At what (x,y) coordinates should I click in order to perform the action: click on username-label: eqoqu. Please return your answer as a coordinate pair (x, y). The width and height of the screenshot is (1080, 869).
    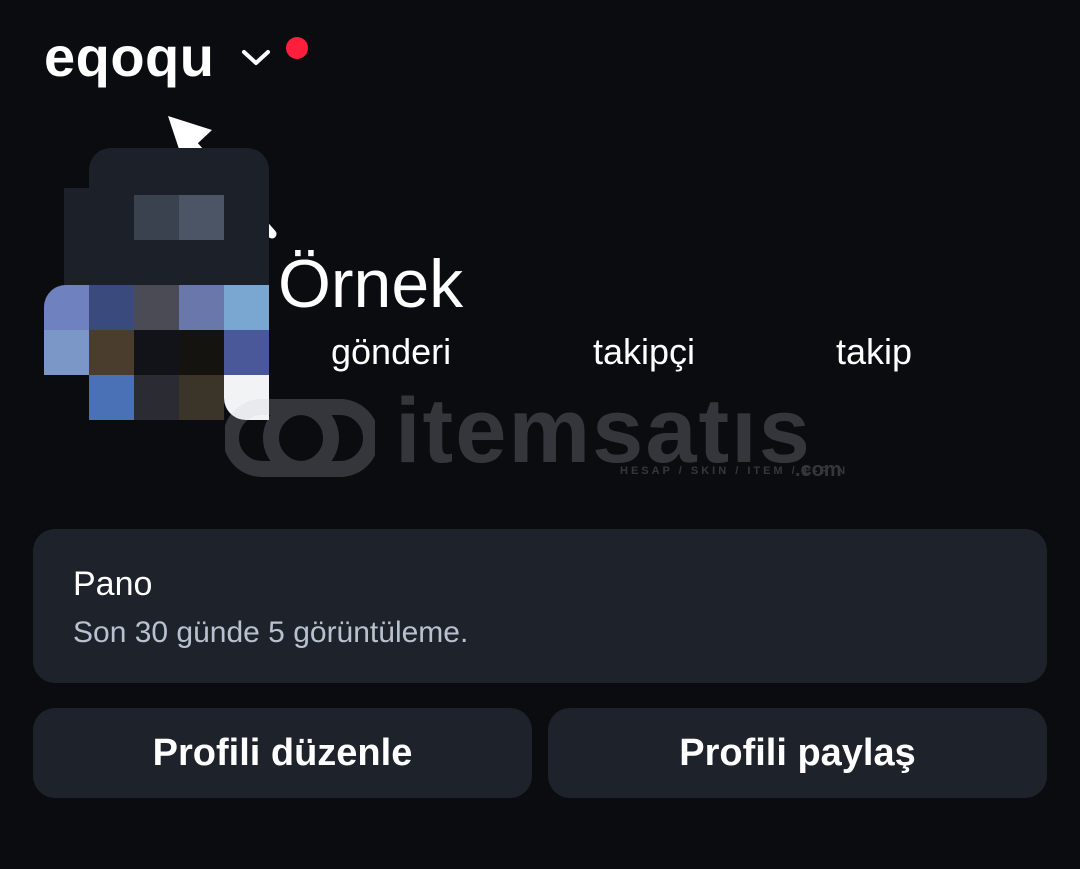
    Looking at the image, I should click on (129, 57).